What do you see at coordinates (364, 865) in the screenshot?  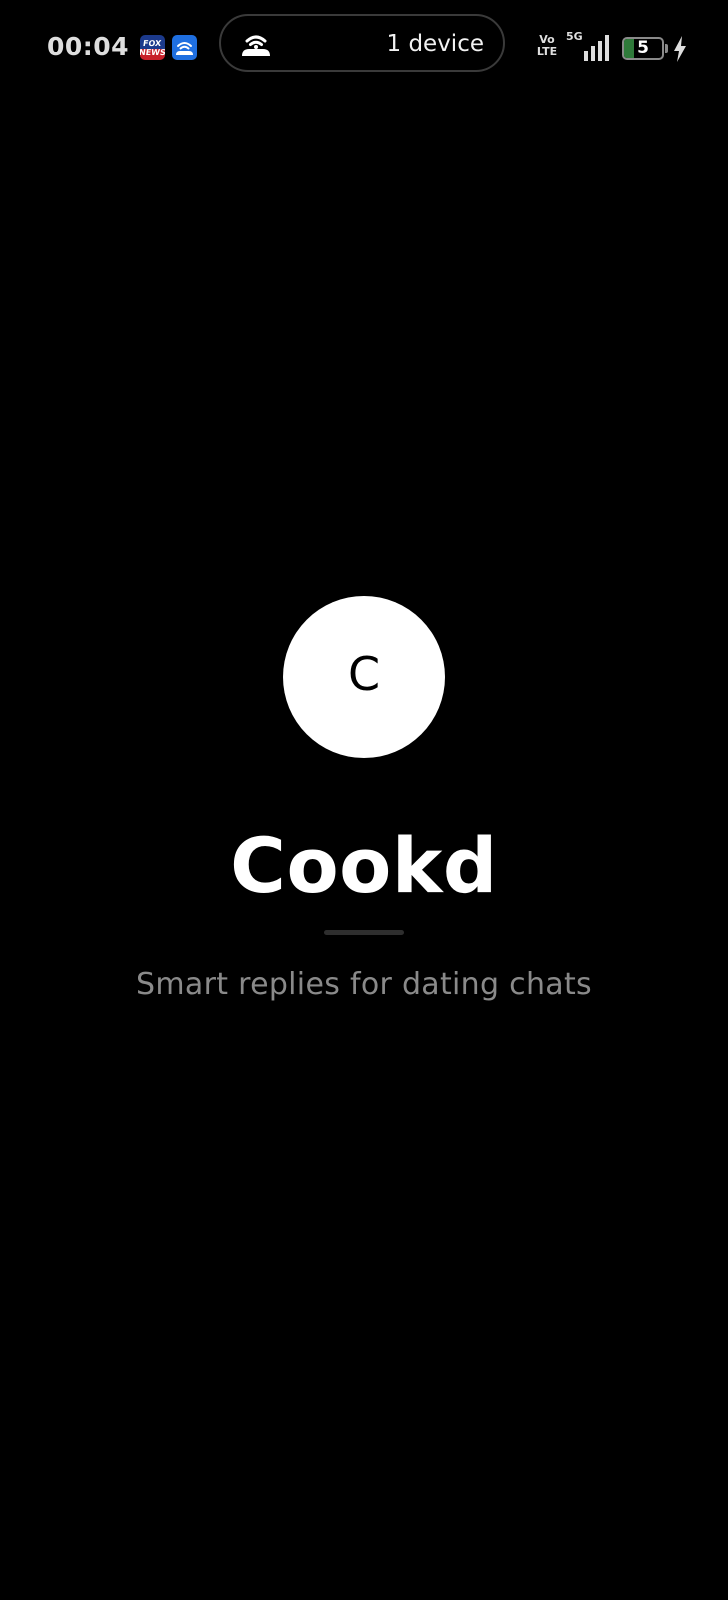 I see `app-name: Cookd` at bounding box center [364, 865].